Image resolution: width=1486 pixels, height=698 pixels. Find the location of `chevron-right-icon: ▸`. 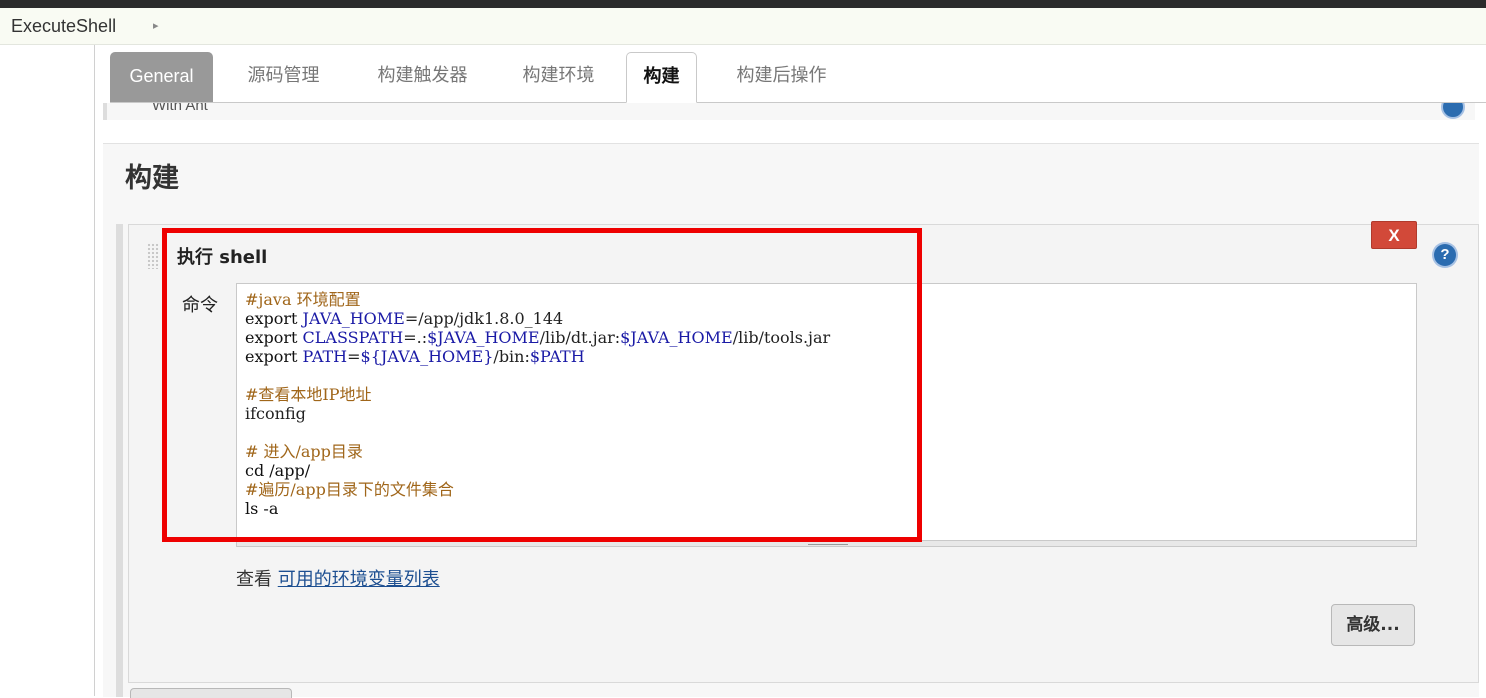

chevron-right-icon: ▸ is located at coordinates (156, 25).